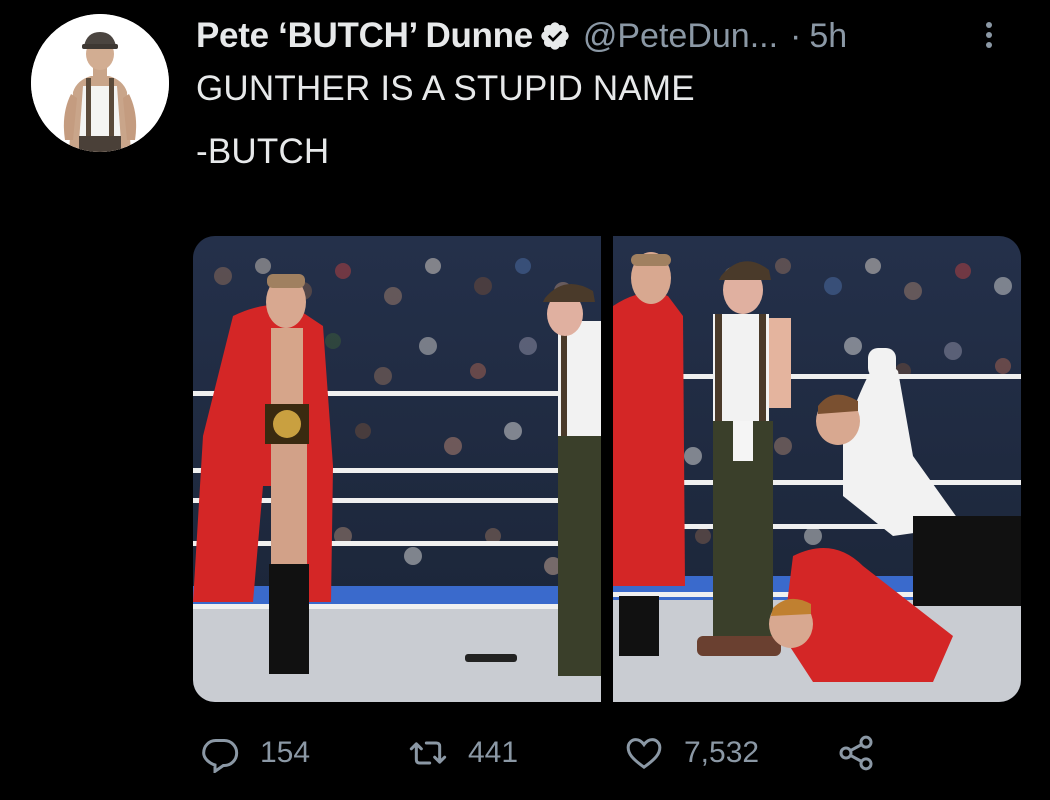 The width and height of the screenshot is (1050, 800). I want to click on avatar-image, so click(100, 83).